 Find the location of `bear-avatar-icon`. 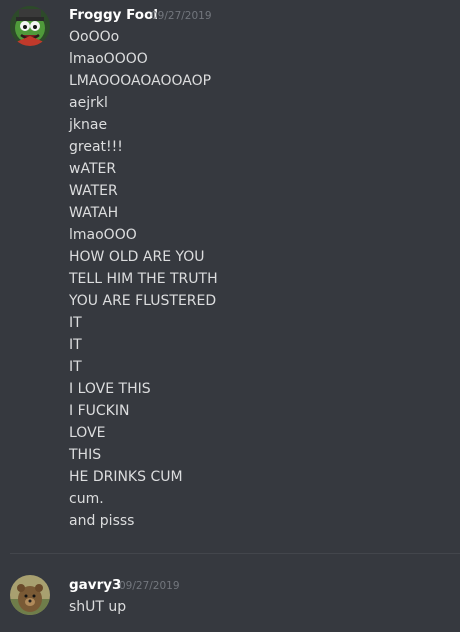

bear-avatar-icon is located at coordinates (30, 595).